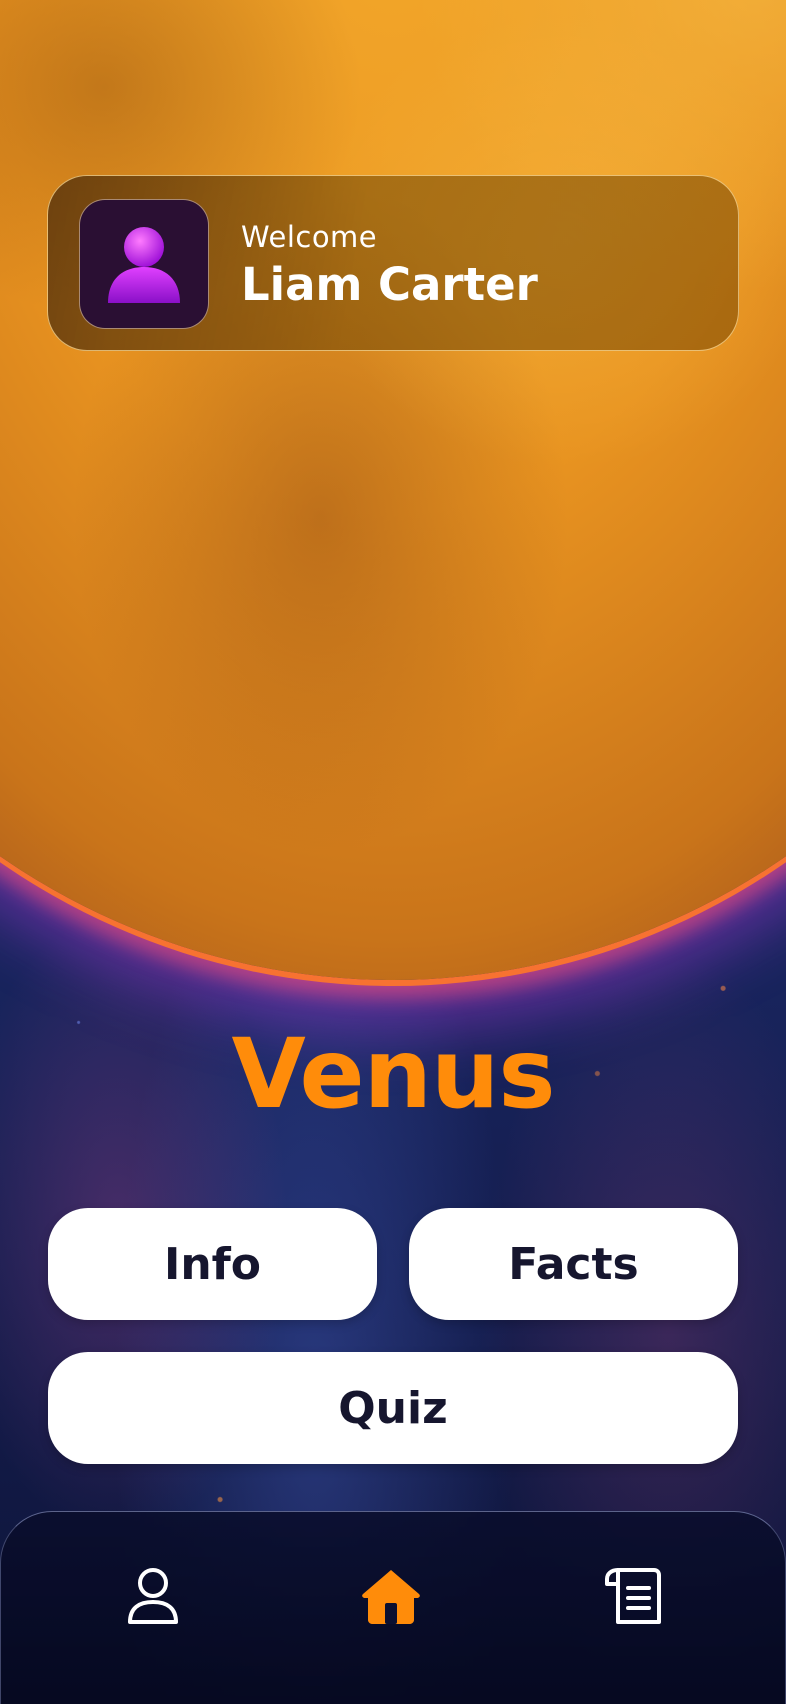 The width and height of the screenshot is (786, 1704). Describe the element at coordinates (212, 1264) in the screenshot. I see `info-button: Info` at that location.